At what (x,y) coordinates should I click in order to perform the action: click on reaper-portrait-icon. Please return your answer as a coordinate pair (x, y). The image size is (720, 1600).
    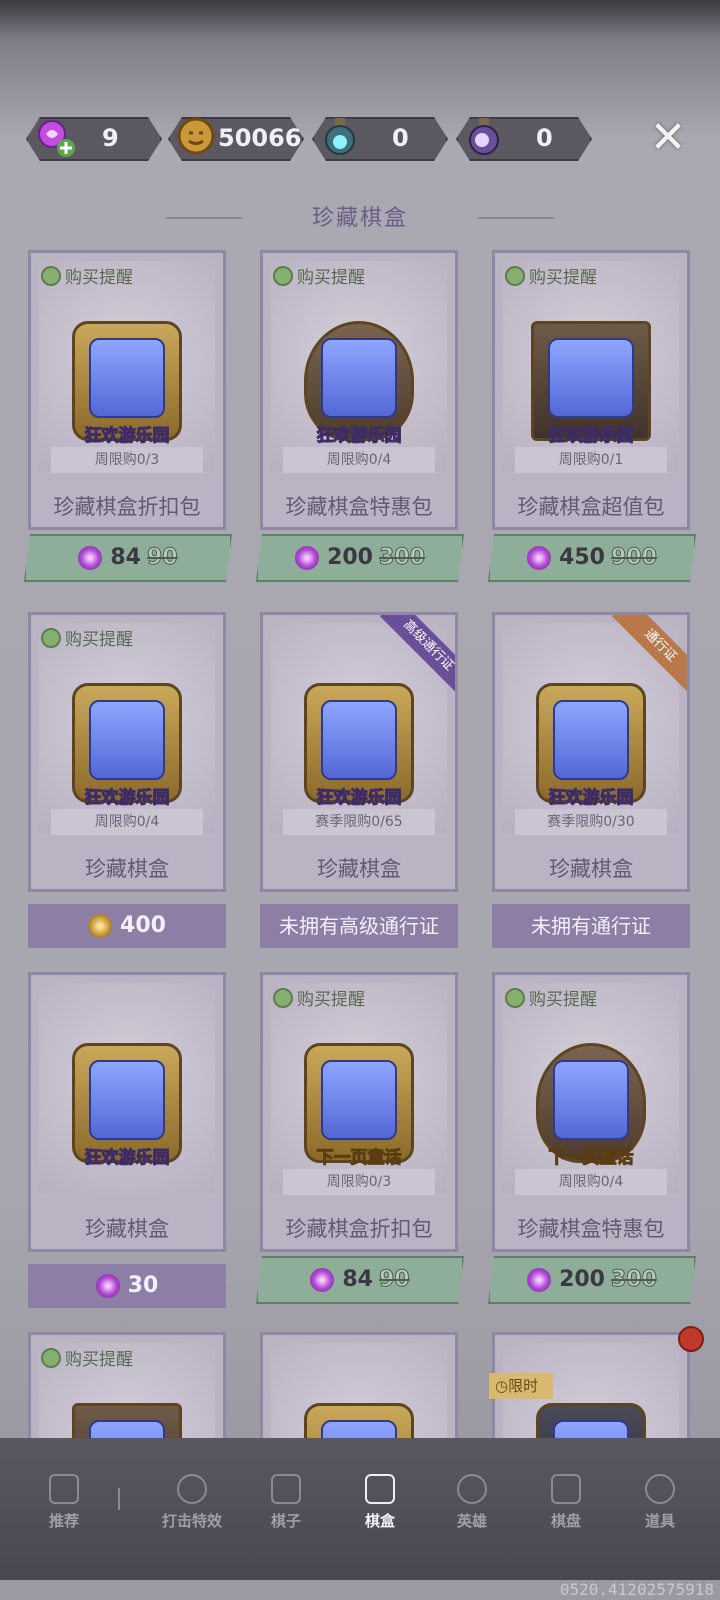
    Looking at the image, I should click on (591, 1420).